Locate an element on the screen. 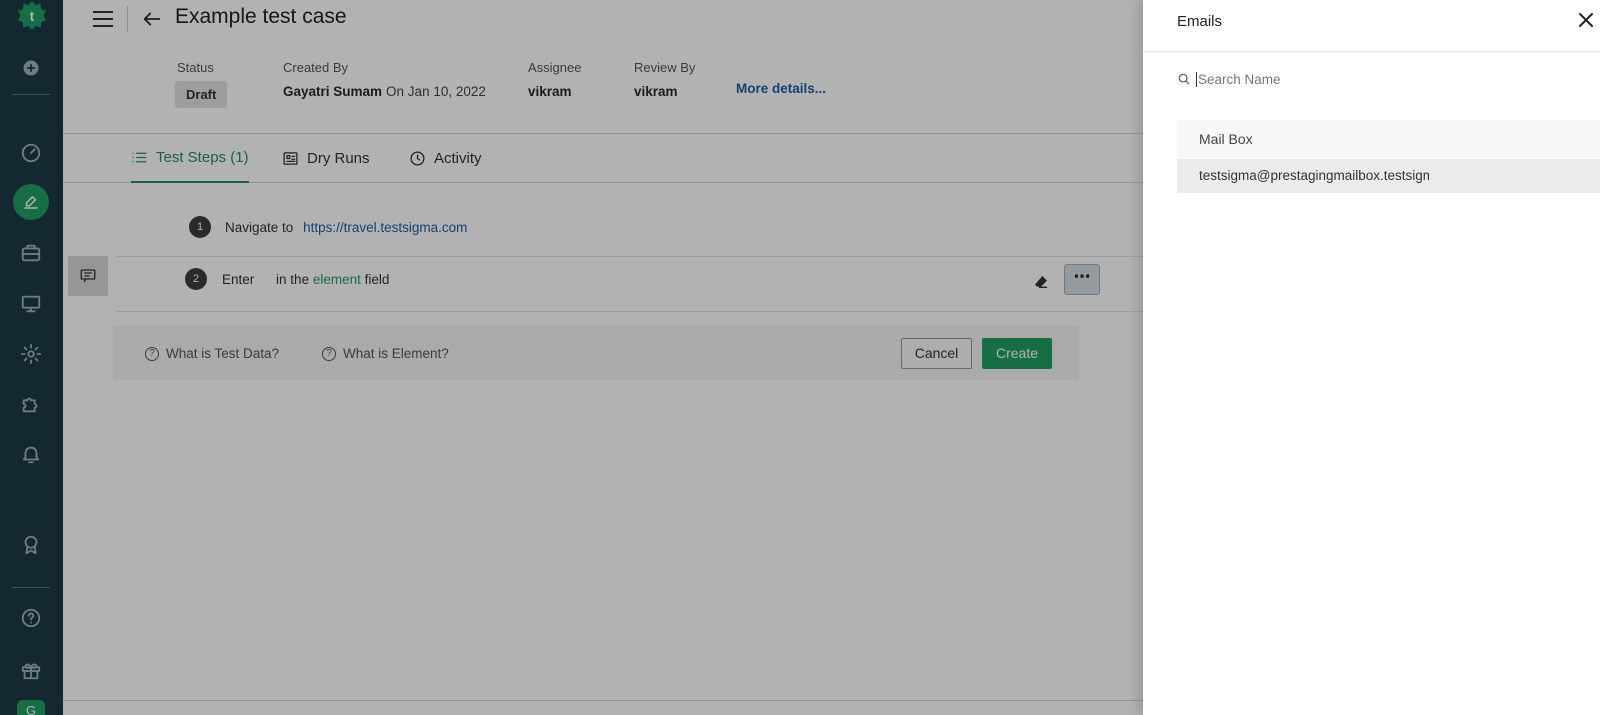 The width and height of the screenshot is (1600, 715). search-bar is located at coordinates (1377, 79).